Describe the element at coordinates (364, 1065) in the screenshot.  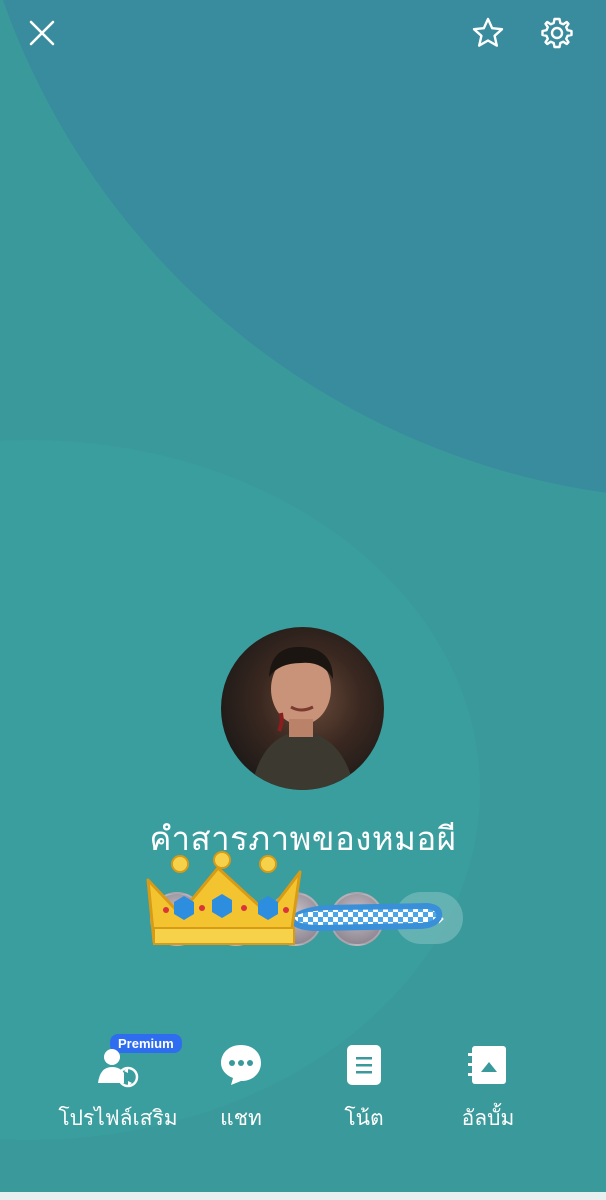
I see `note-icon` at that location.